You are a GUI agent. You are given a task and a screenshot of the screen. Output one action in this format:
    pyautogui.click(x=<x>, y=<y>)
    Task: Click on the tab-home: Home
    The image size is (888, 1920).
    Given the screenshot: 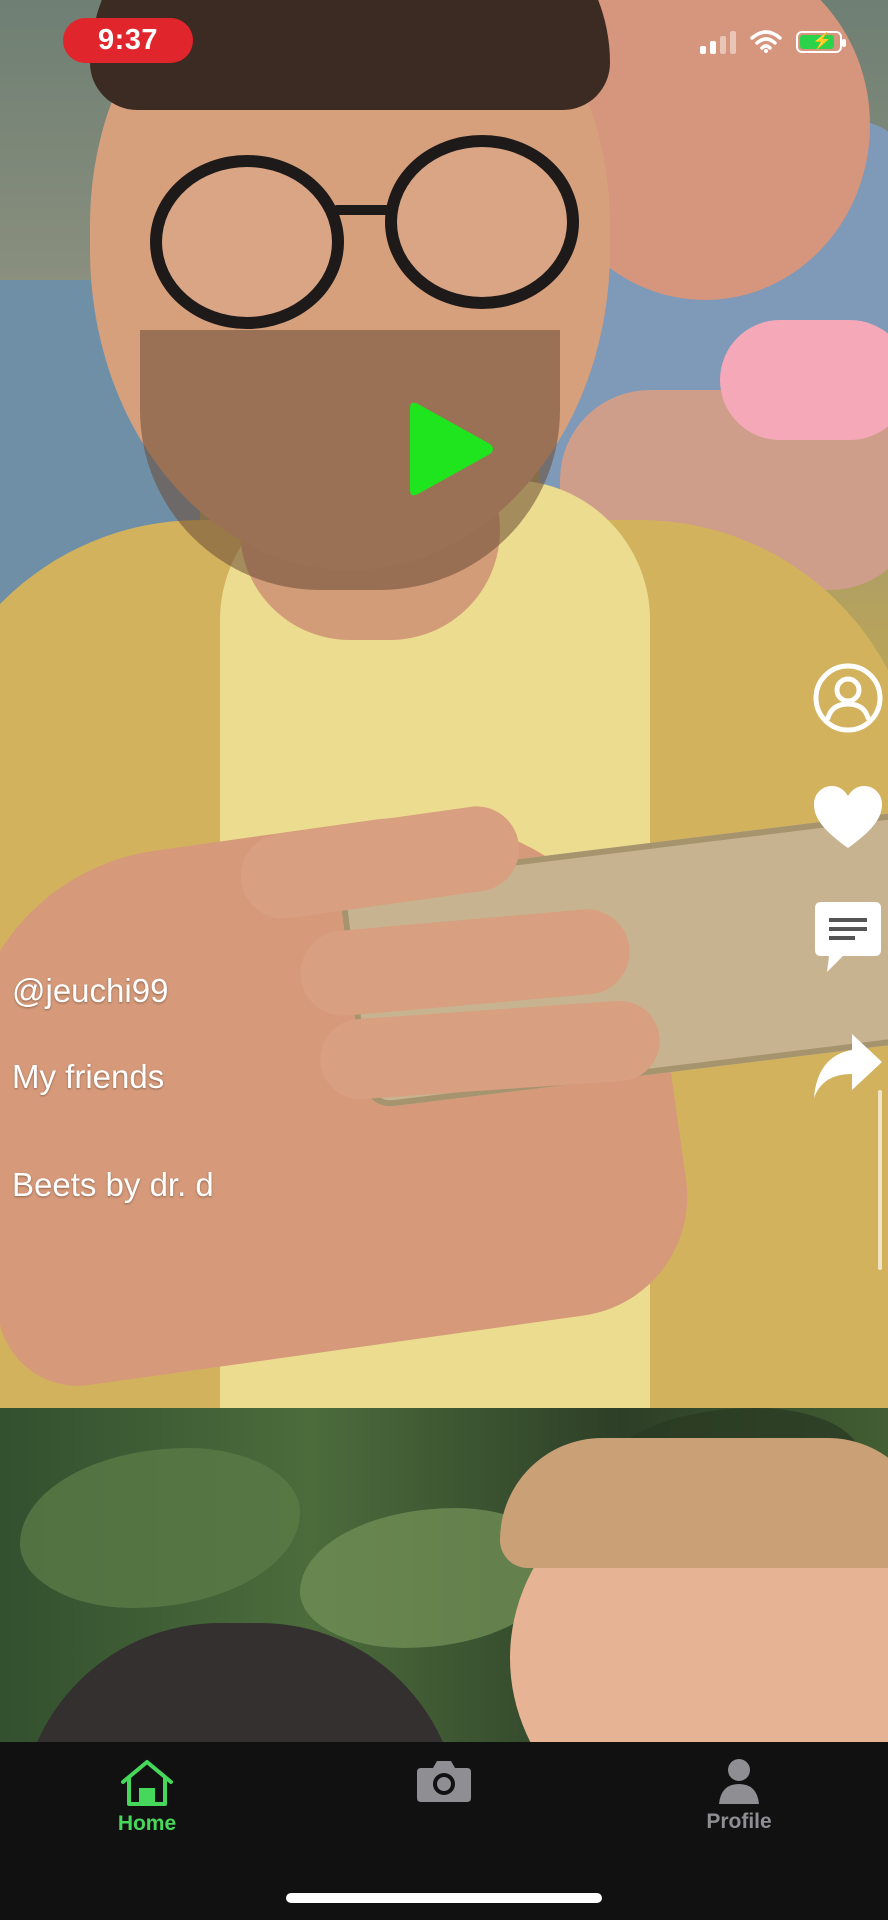 What is the action you would take?
    pyautogui.click(x=147, y=1803)
    